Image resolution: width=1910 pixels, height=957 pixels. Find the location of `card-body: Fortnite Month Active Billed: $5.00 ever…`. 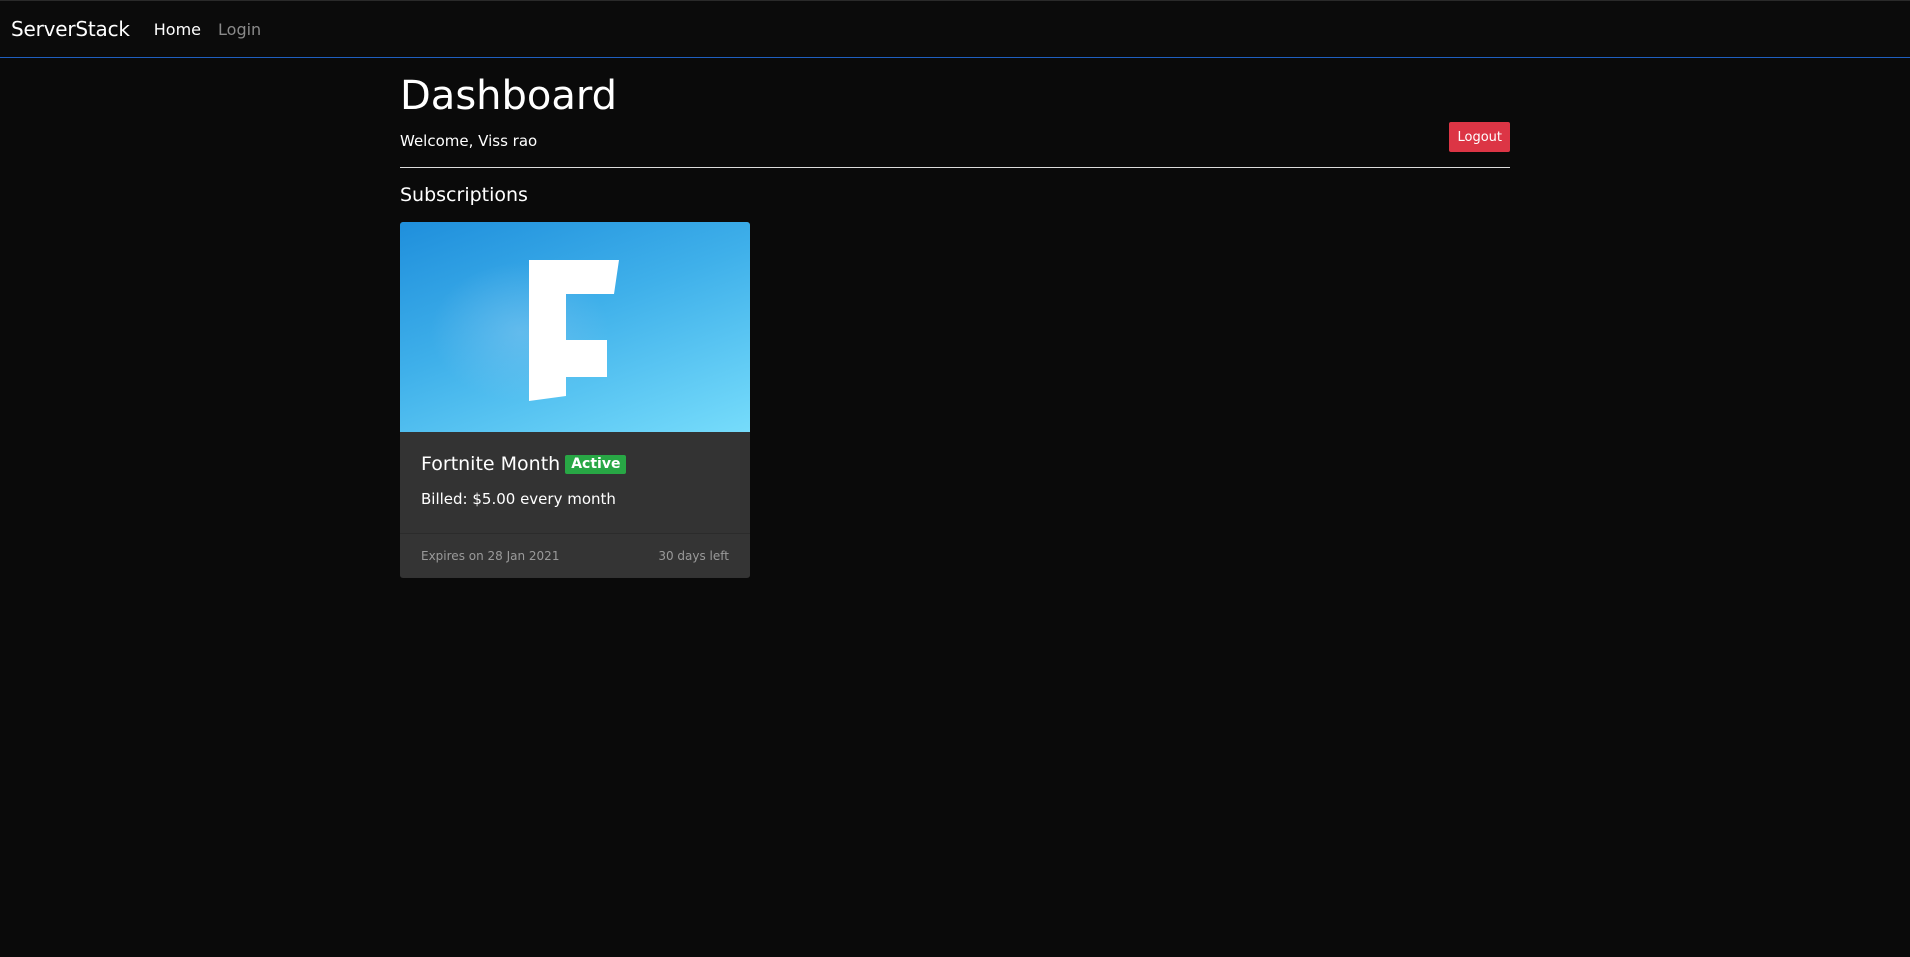

card-body: Fortnite Month Active Billed: $5.00 ever… is located at coordinates (575, 483).